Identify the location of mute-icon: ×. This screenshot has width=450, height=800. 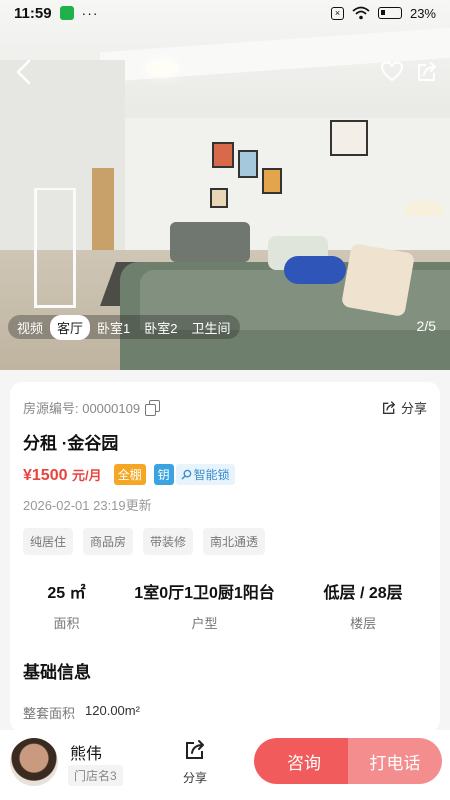
(337, 13).